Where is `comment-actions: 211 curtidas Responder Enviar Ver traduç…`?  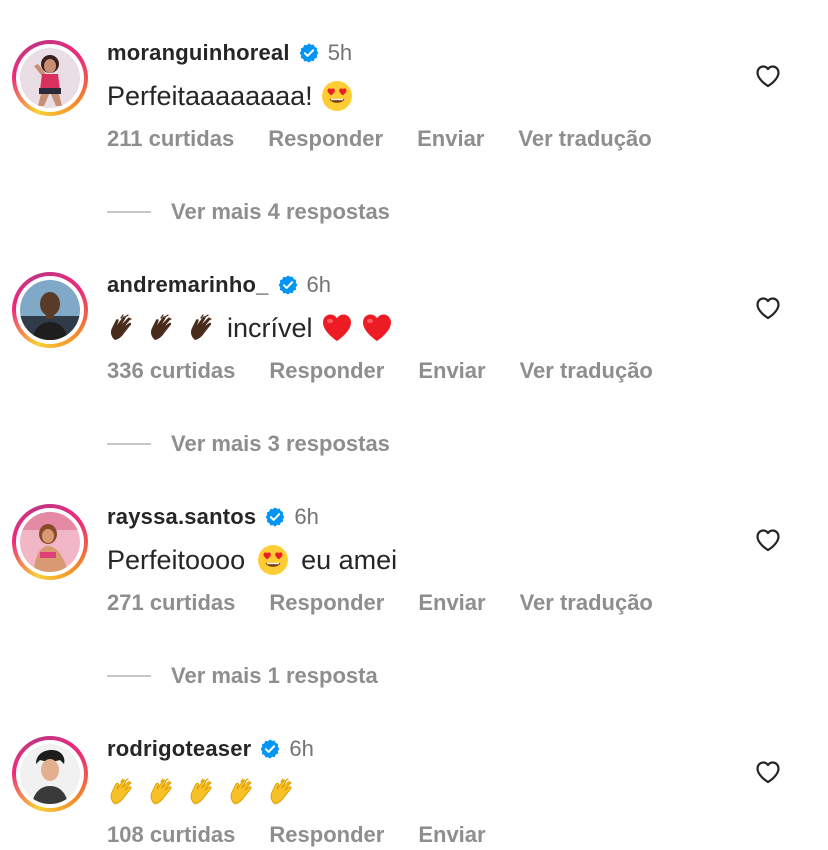 comment-actions: 211 curtidas Responder Enviar Ver traduç… is located at coordinates (379, 139).